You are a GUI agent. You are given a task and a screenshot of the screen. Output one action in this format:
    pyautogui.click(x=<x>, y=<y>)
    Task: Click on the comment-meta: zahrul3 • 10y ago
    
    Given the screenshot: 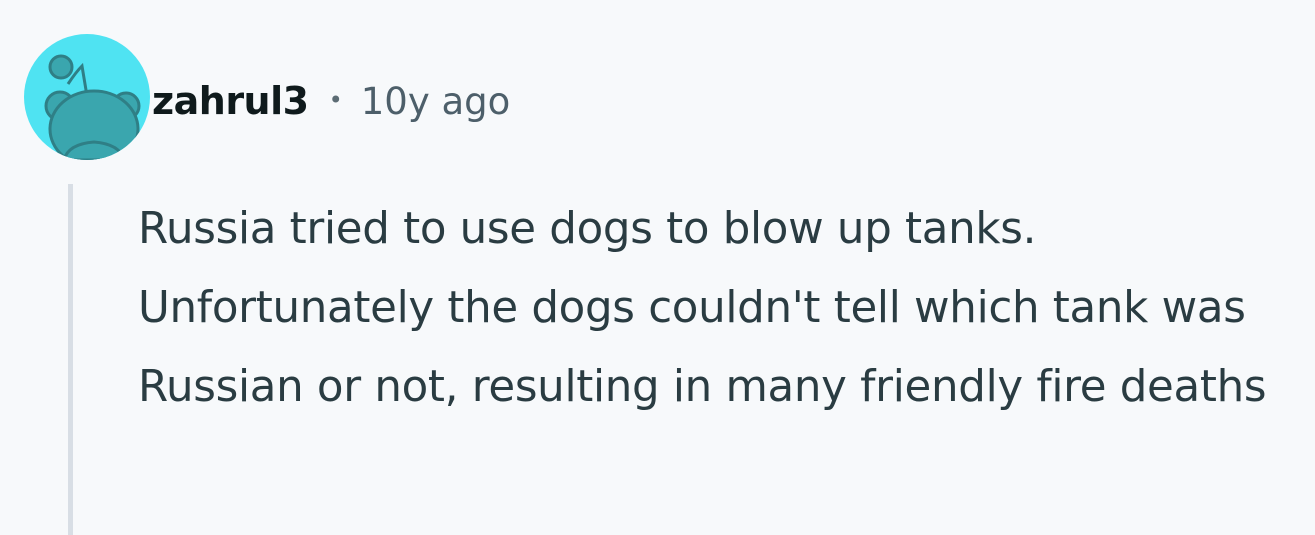 What is the action you would take?
    pyautogui.click(x=331, y=101)
    